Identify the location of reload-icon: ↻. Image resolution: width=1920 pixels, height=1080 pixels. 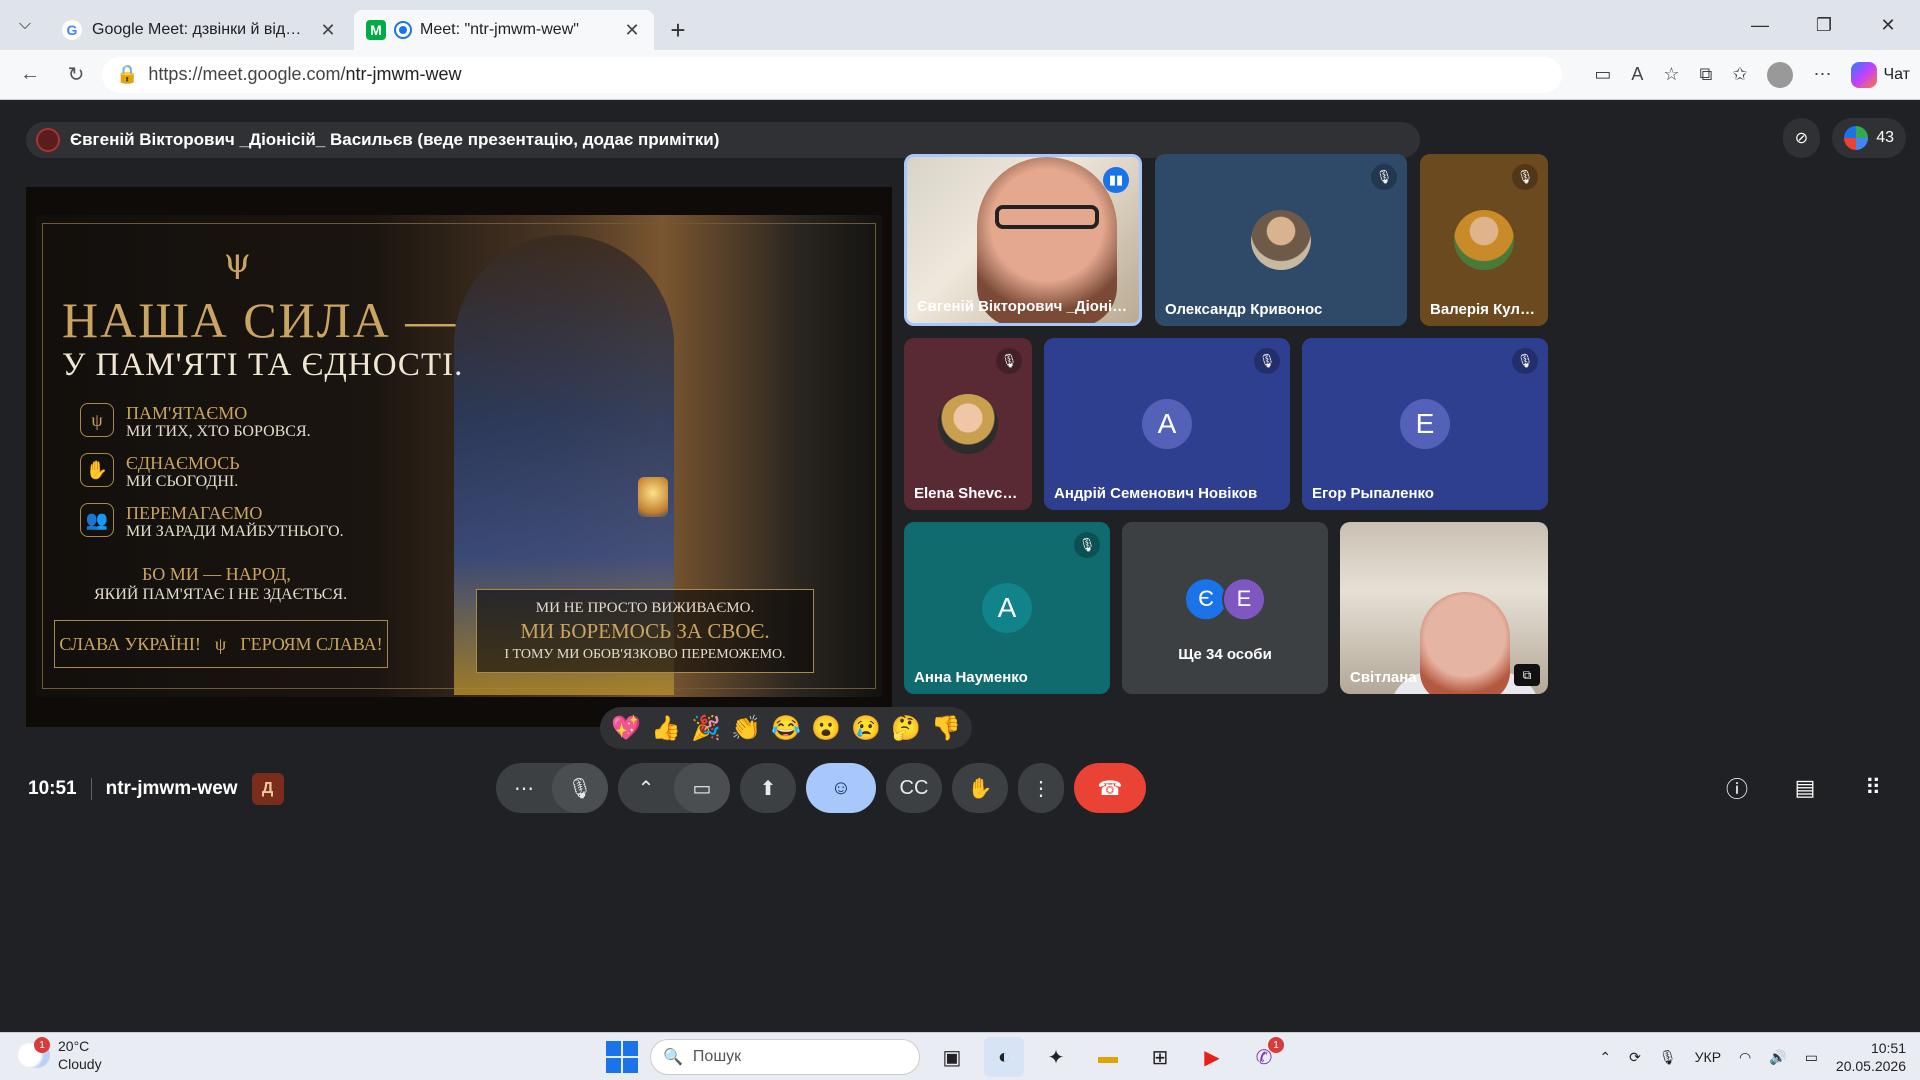
(76, 75).